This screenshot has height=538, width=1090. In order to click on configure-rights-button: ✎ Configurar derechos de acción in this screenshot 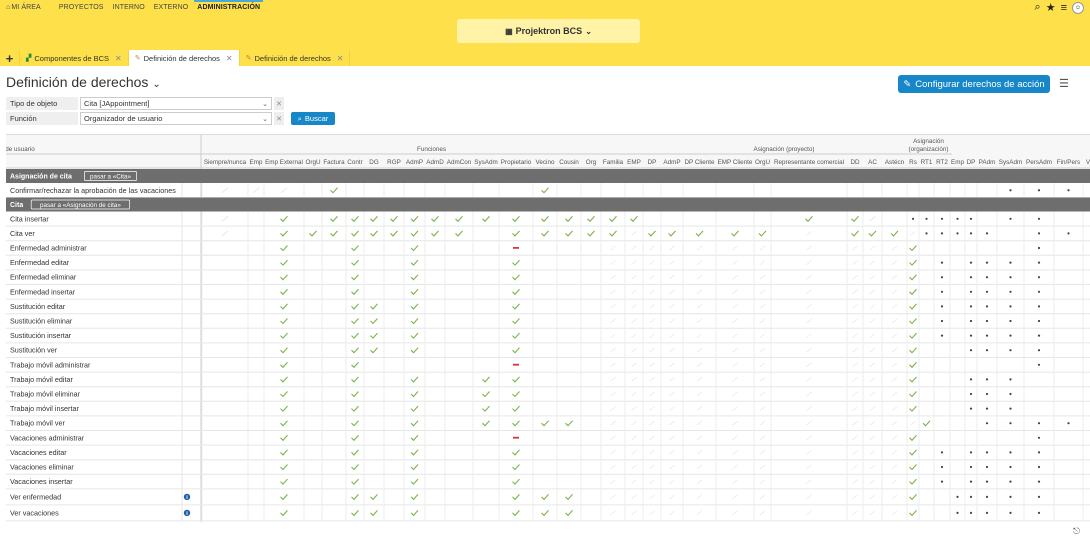, I will do `click(974, 84)`.